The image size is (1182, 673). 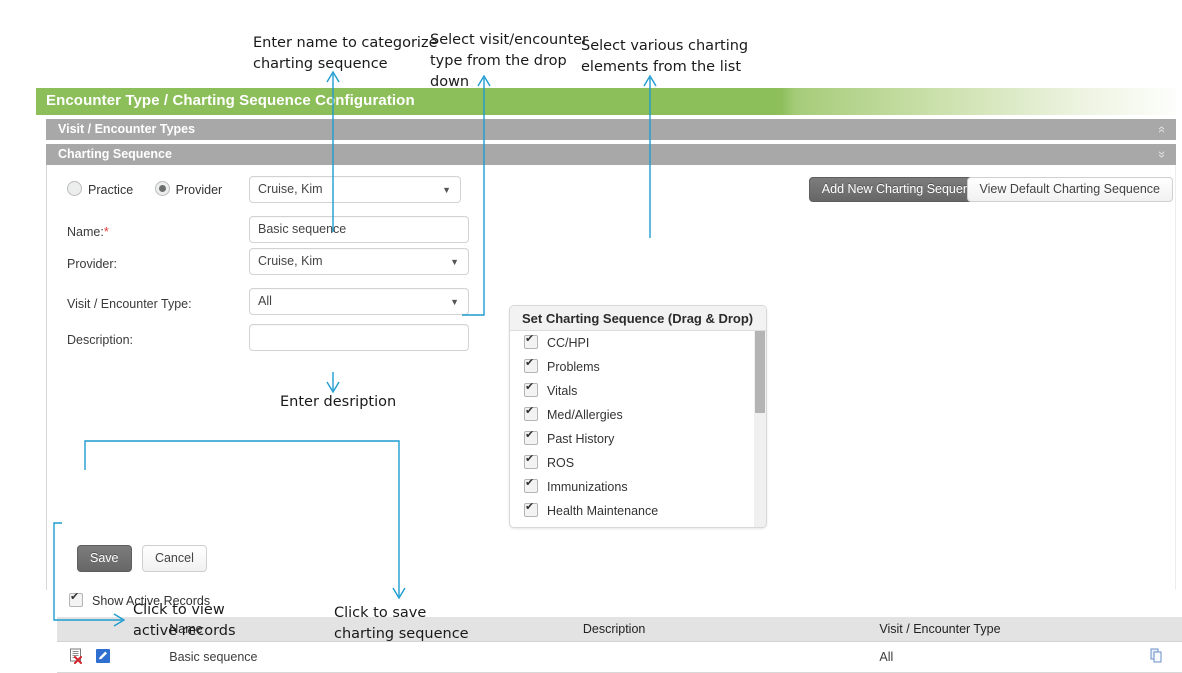 What do you see at coordinates (199, 190) in the screenshot?
I see `radio-provider-label: Provider` at bounding box center [199, 190].